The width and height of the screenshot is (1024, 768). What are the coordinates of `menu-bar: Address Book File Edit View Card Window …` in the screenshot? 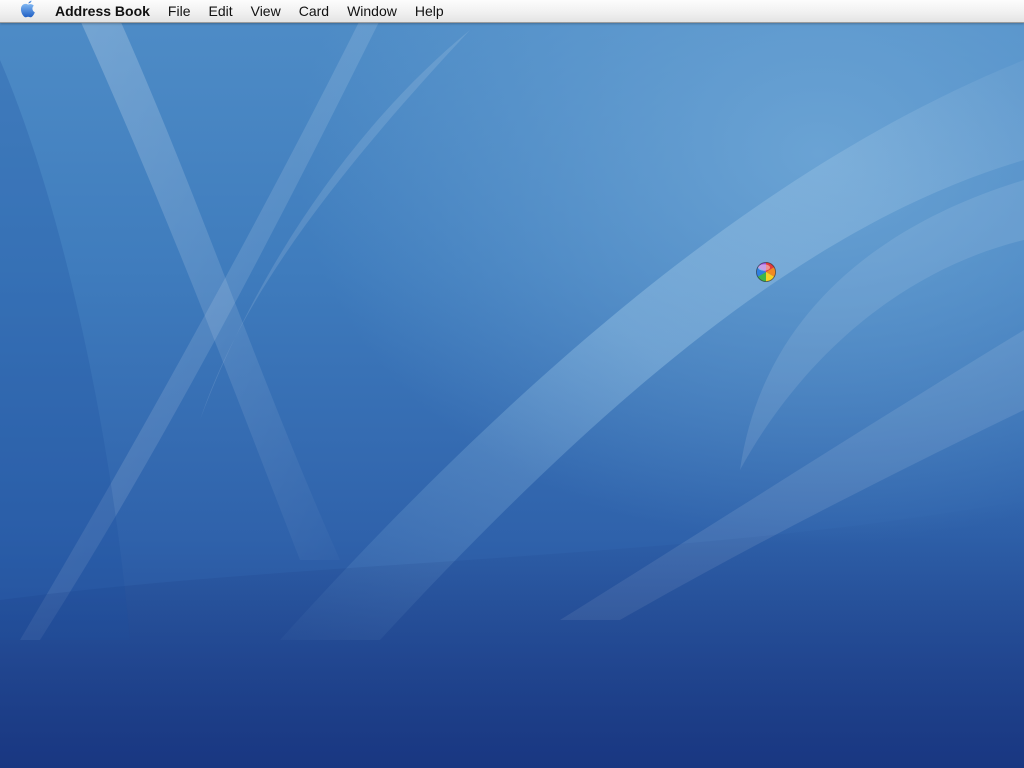 It's located at (512, 11).